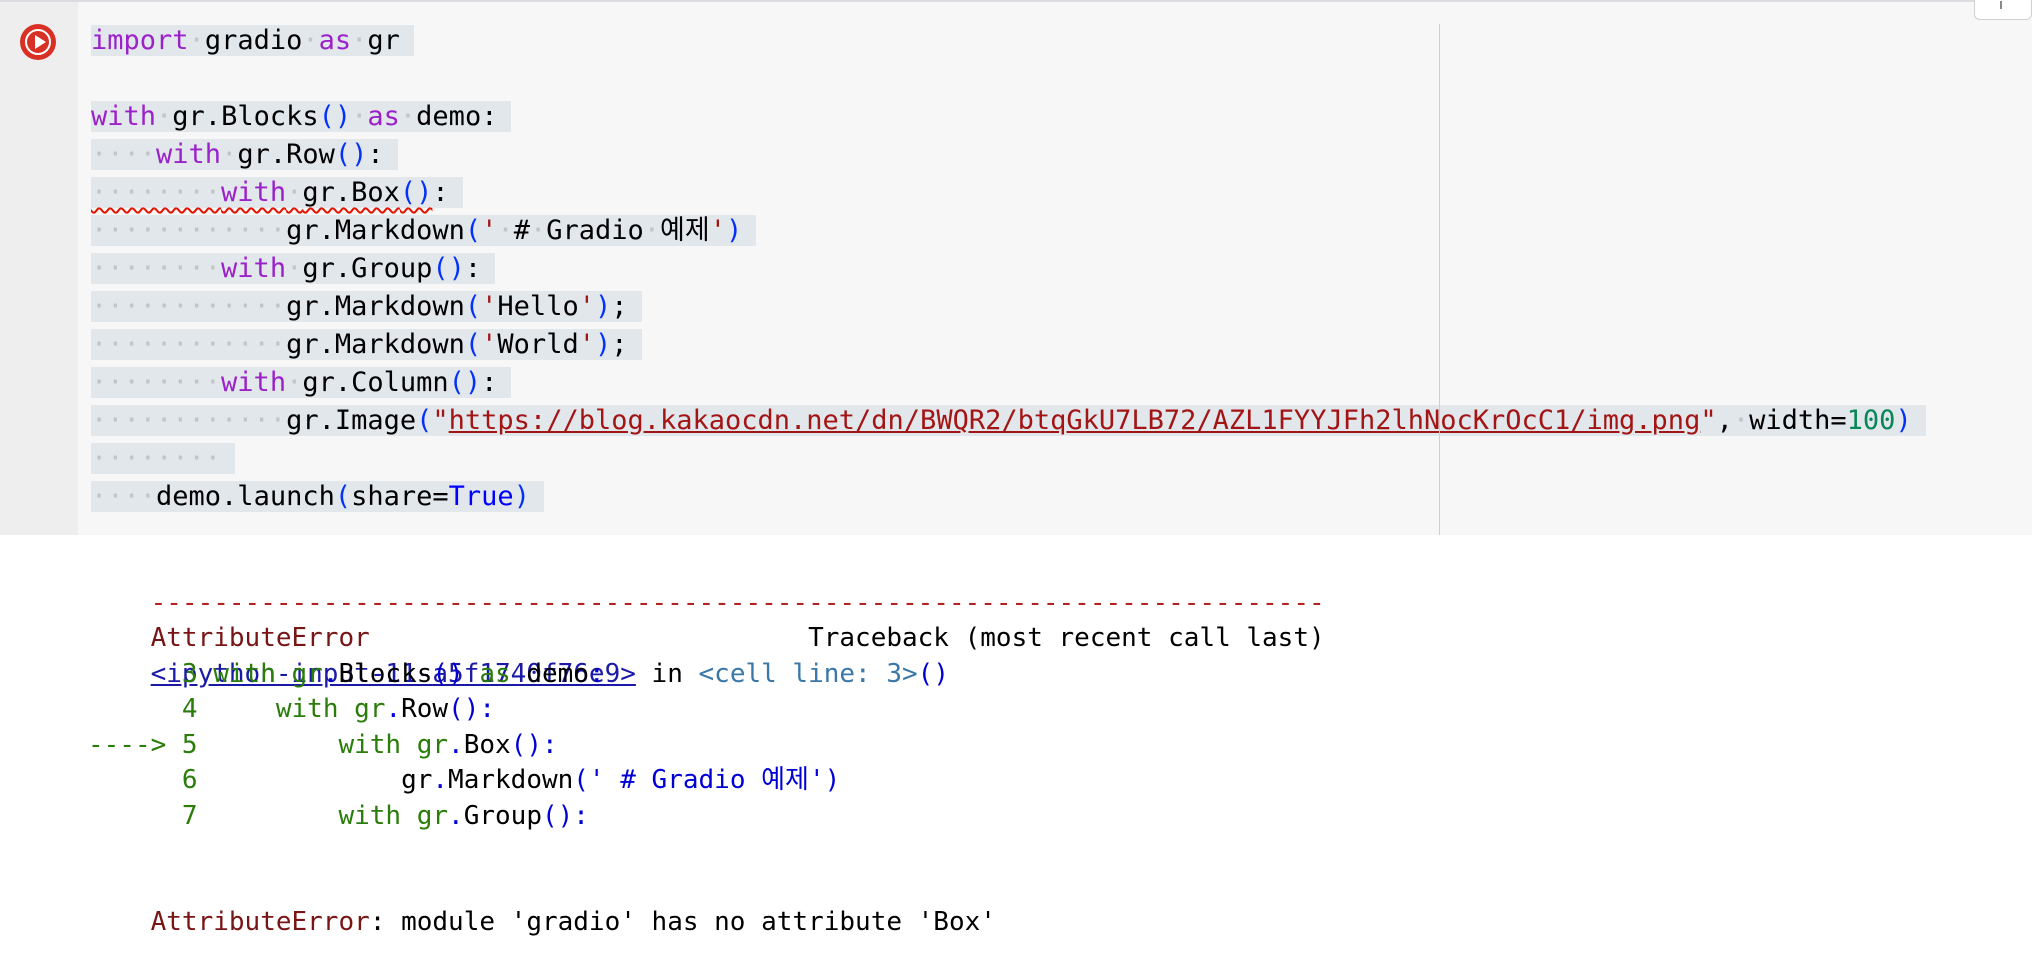 This screenshot has width=2032, height=976. Describe the element at coordinates (1056, 193) in the screenshot. I see `code-line: ········with·gr.Box():` at that location.